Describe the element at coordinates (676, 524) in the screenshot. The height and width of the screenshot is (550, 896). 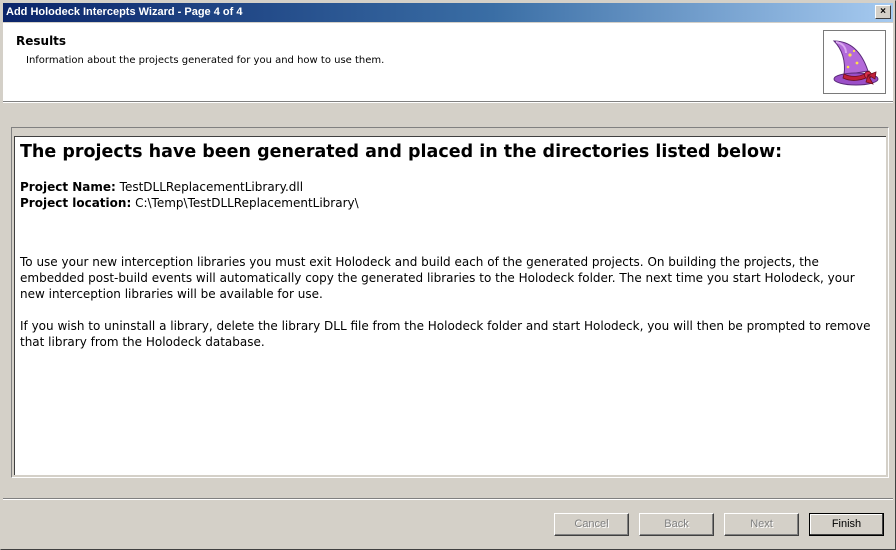
I see `back-button: Back` at that location.